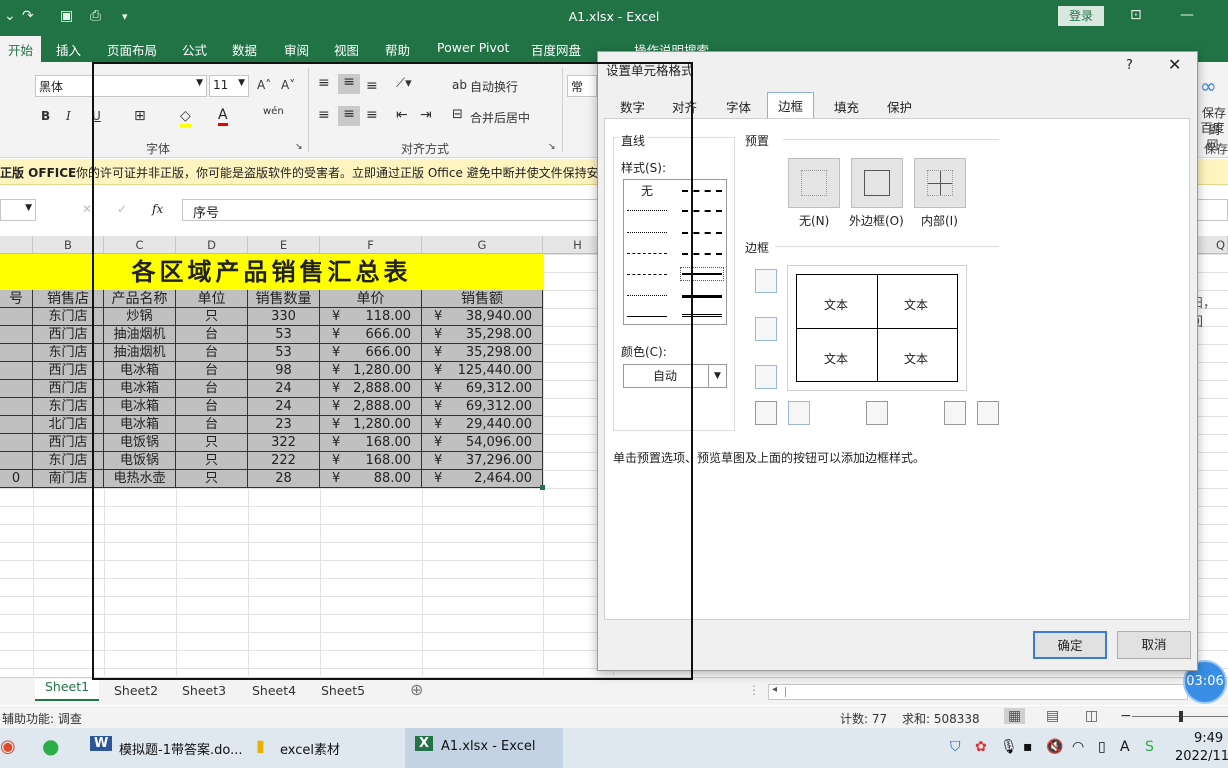 This screenshot has height=768, width=1228. What do you see at coordinates (284, 443) in the screenshot?
I see `table-cell: 322` at bounding box center [284, 443].